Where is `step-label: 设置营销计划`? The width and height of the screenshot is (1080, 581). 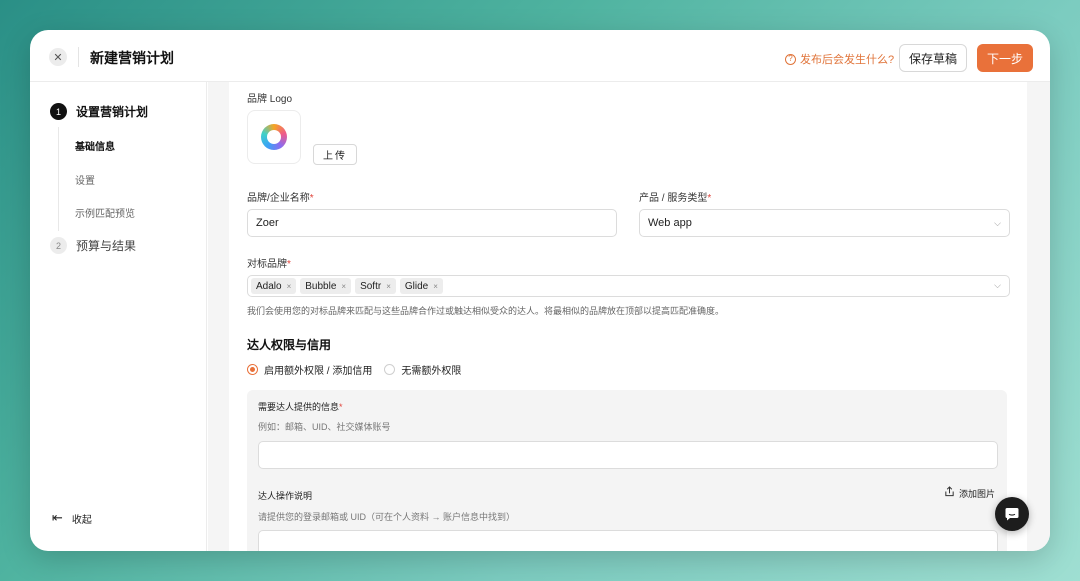 step-label: 设置营销计划 is located at coordinates (112, 112).